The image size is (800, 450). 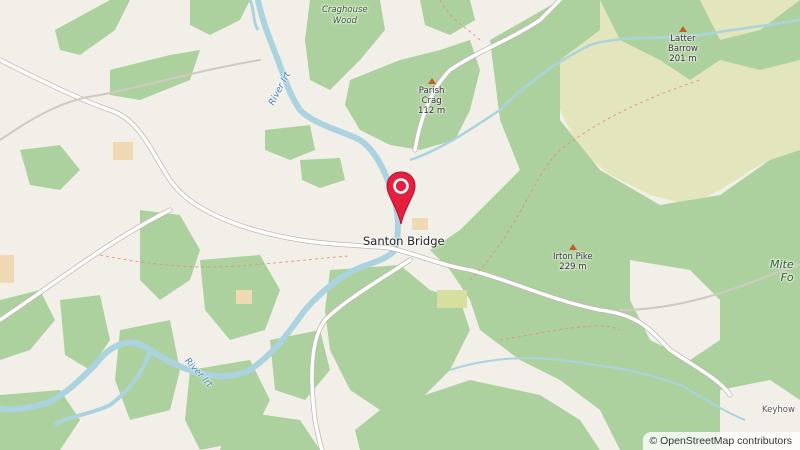 What do you see at coordinates (721, 441) in the screenshot?
I see `map-attribution: © OpenStreetMap contributors` at bounding box center [721, 441].